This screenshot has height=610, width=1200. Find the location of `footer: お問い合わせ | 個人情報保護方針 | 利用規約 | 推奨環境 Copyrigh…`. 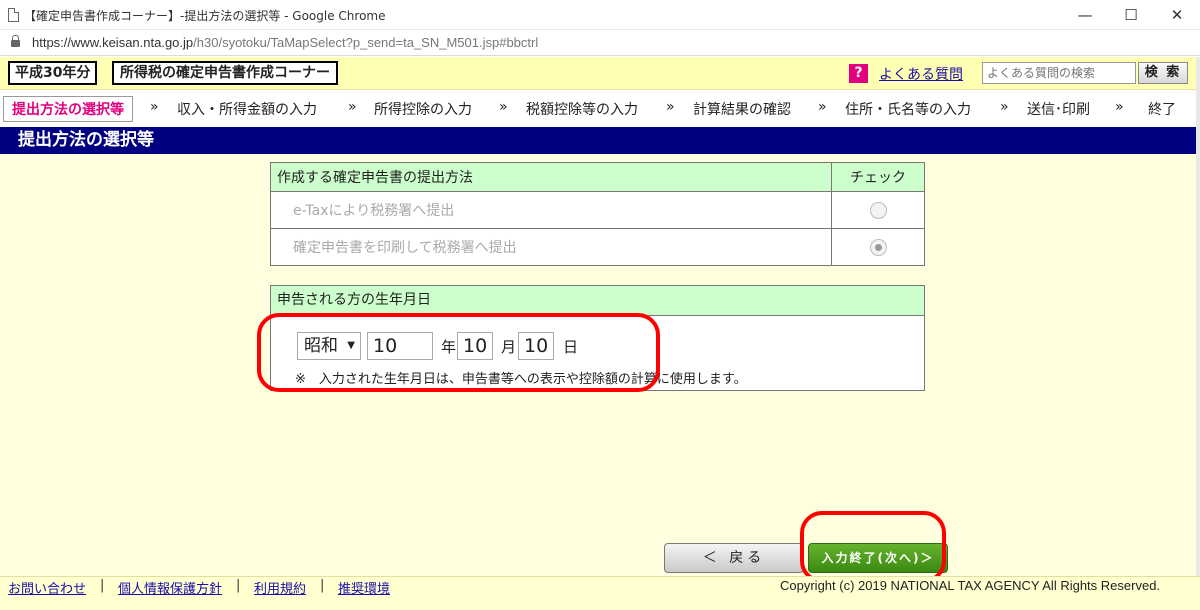

footer: お問い合わせ | 個人情報保護方針 | 利用規約 | 推奨環境 Copyrigh… is located at coordinates (600, 593).